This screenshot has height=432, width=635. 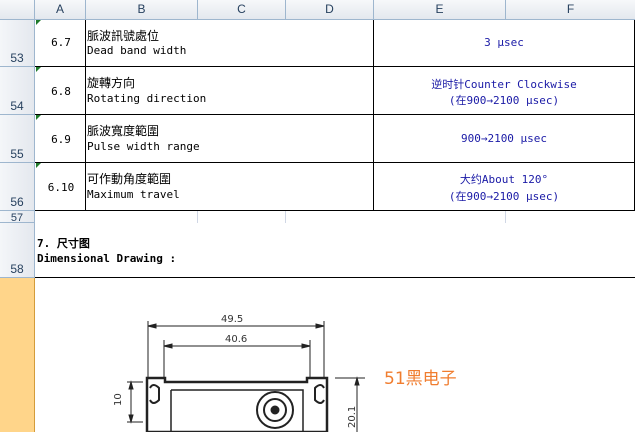 What do you see at coordinates (60, 9) in the screenshot?
I see `column-header-a: A` at bounding box center [60, 9].